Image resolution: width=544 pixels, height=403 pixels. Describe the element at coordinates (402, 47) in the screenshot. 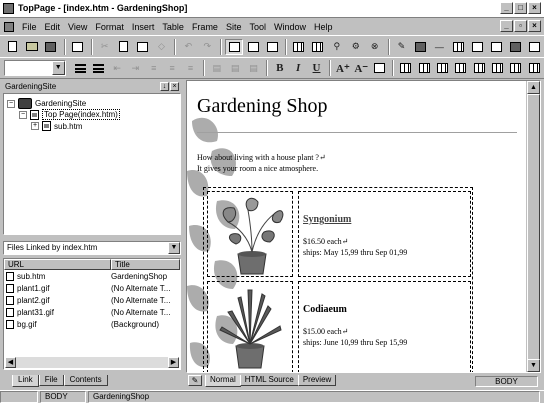

I see `edit-button: ✎` at that location.